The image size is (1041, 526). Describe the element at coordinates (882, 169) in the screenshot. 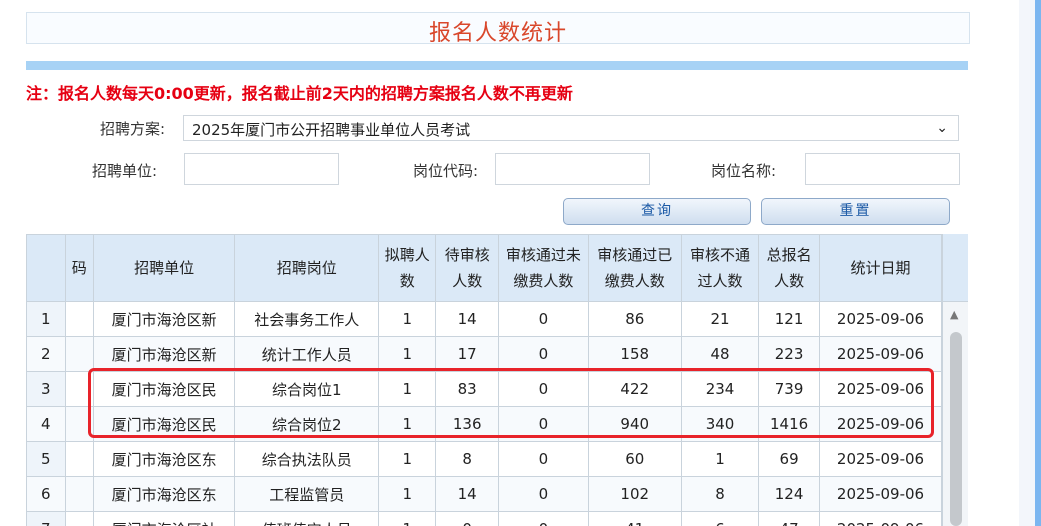

I see `name-input` at that location.